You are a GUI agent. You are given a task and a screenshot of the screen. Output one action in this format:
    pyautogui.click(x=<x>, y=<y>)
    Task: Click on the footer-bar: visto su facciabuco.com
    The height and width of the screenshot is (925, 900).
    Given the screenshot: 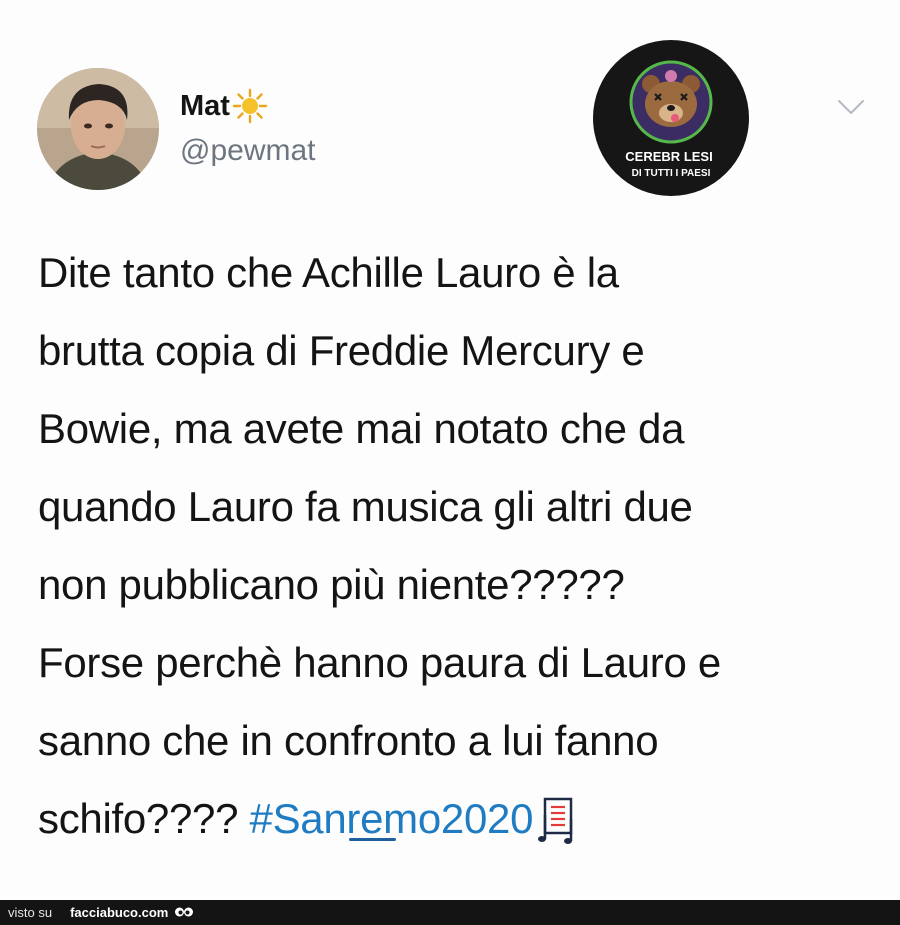 What is the action you would take?
    pyautogui.click(x=450, y=912)
    